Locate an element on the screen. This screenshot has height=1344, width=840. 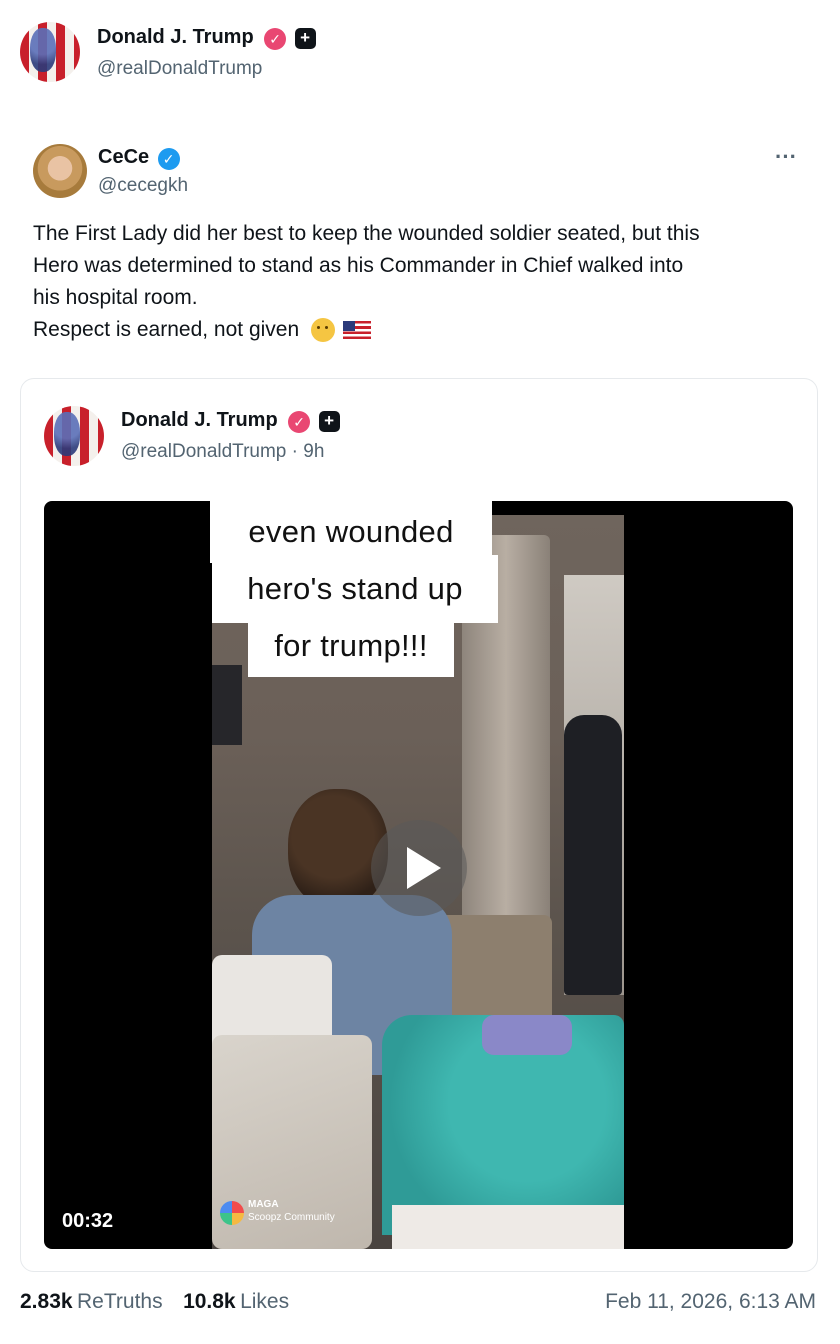
likes-count: 10.8k is located at coordinates (209, 1301).